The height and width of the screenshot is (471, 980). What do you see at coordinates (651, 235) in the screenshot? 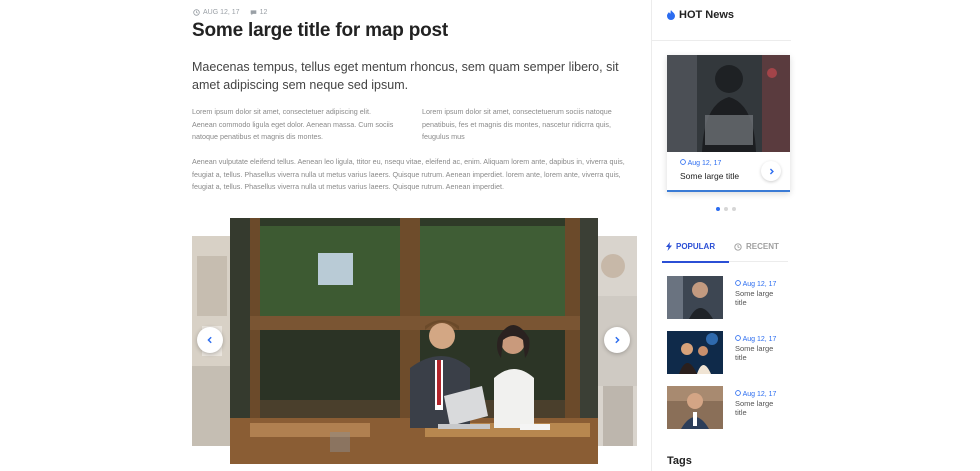
I see `sidebar-divider` at bounding box center [651, 235].